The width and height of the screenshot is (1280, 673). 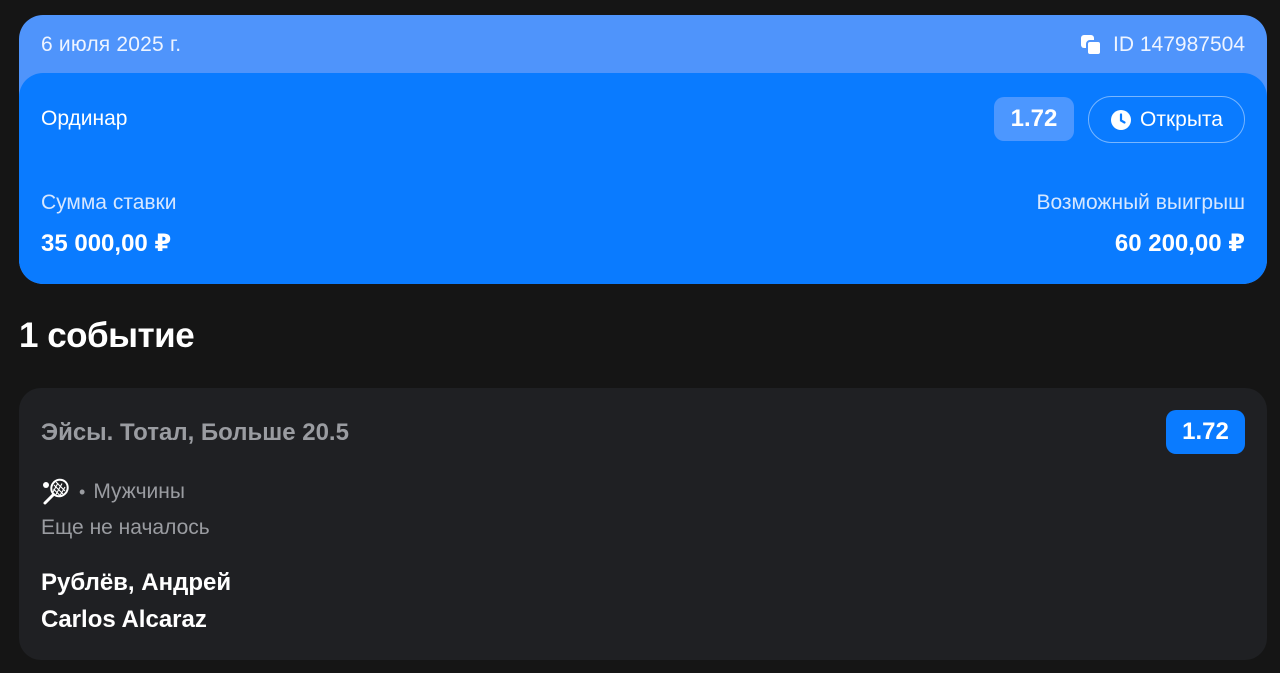 What do you see at coordinates (84, 118) in the screenshot?
I see `bet-type: Ординар` at bounding box center [84, 118].